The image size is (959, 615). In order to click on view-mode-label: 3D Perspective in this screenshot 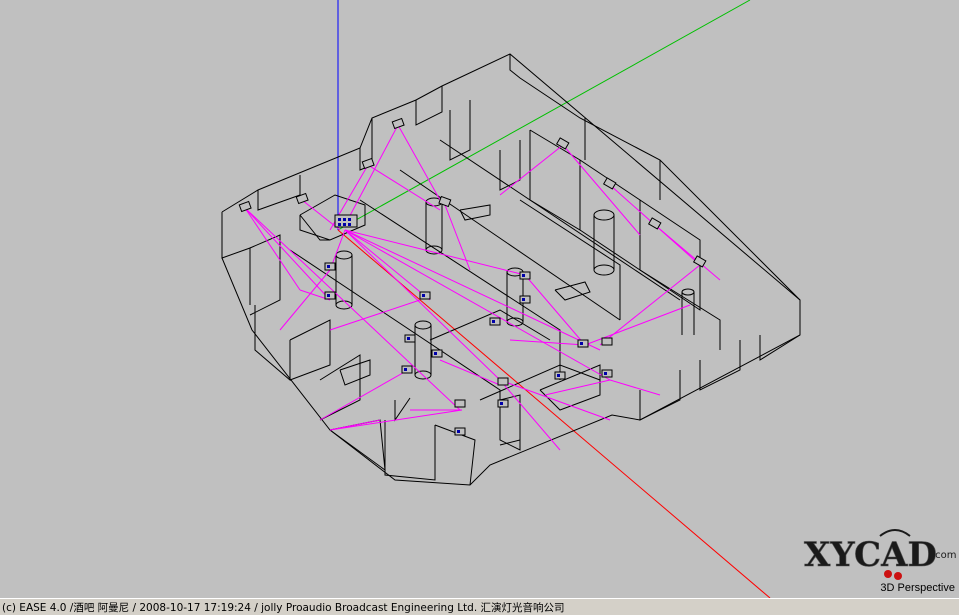, I will do `click(917, 588)`.